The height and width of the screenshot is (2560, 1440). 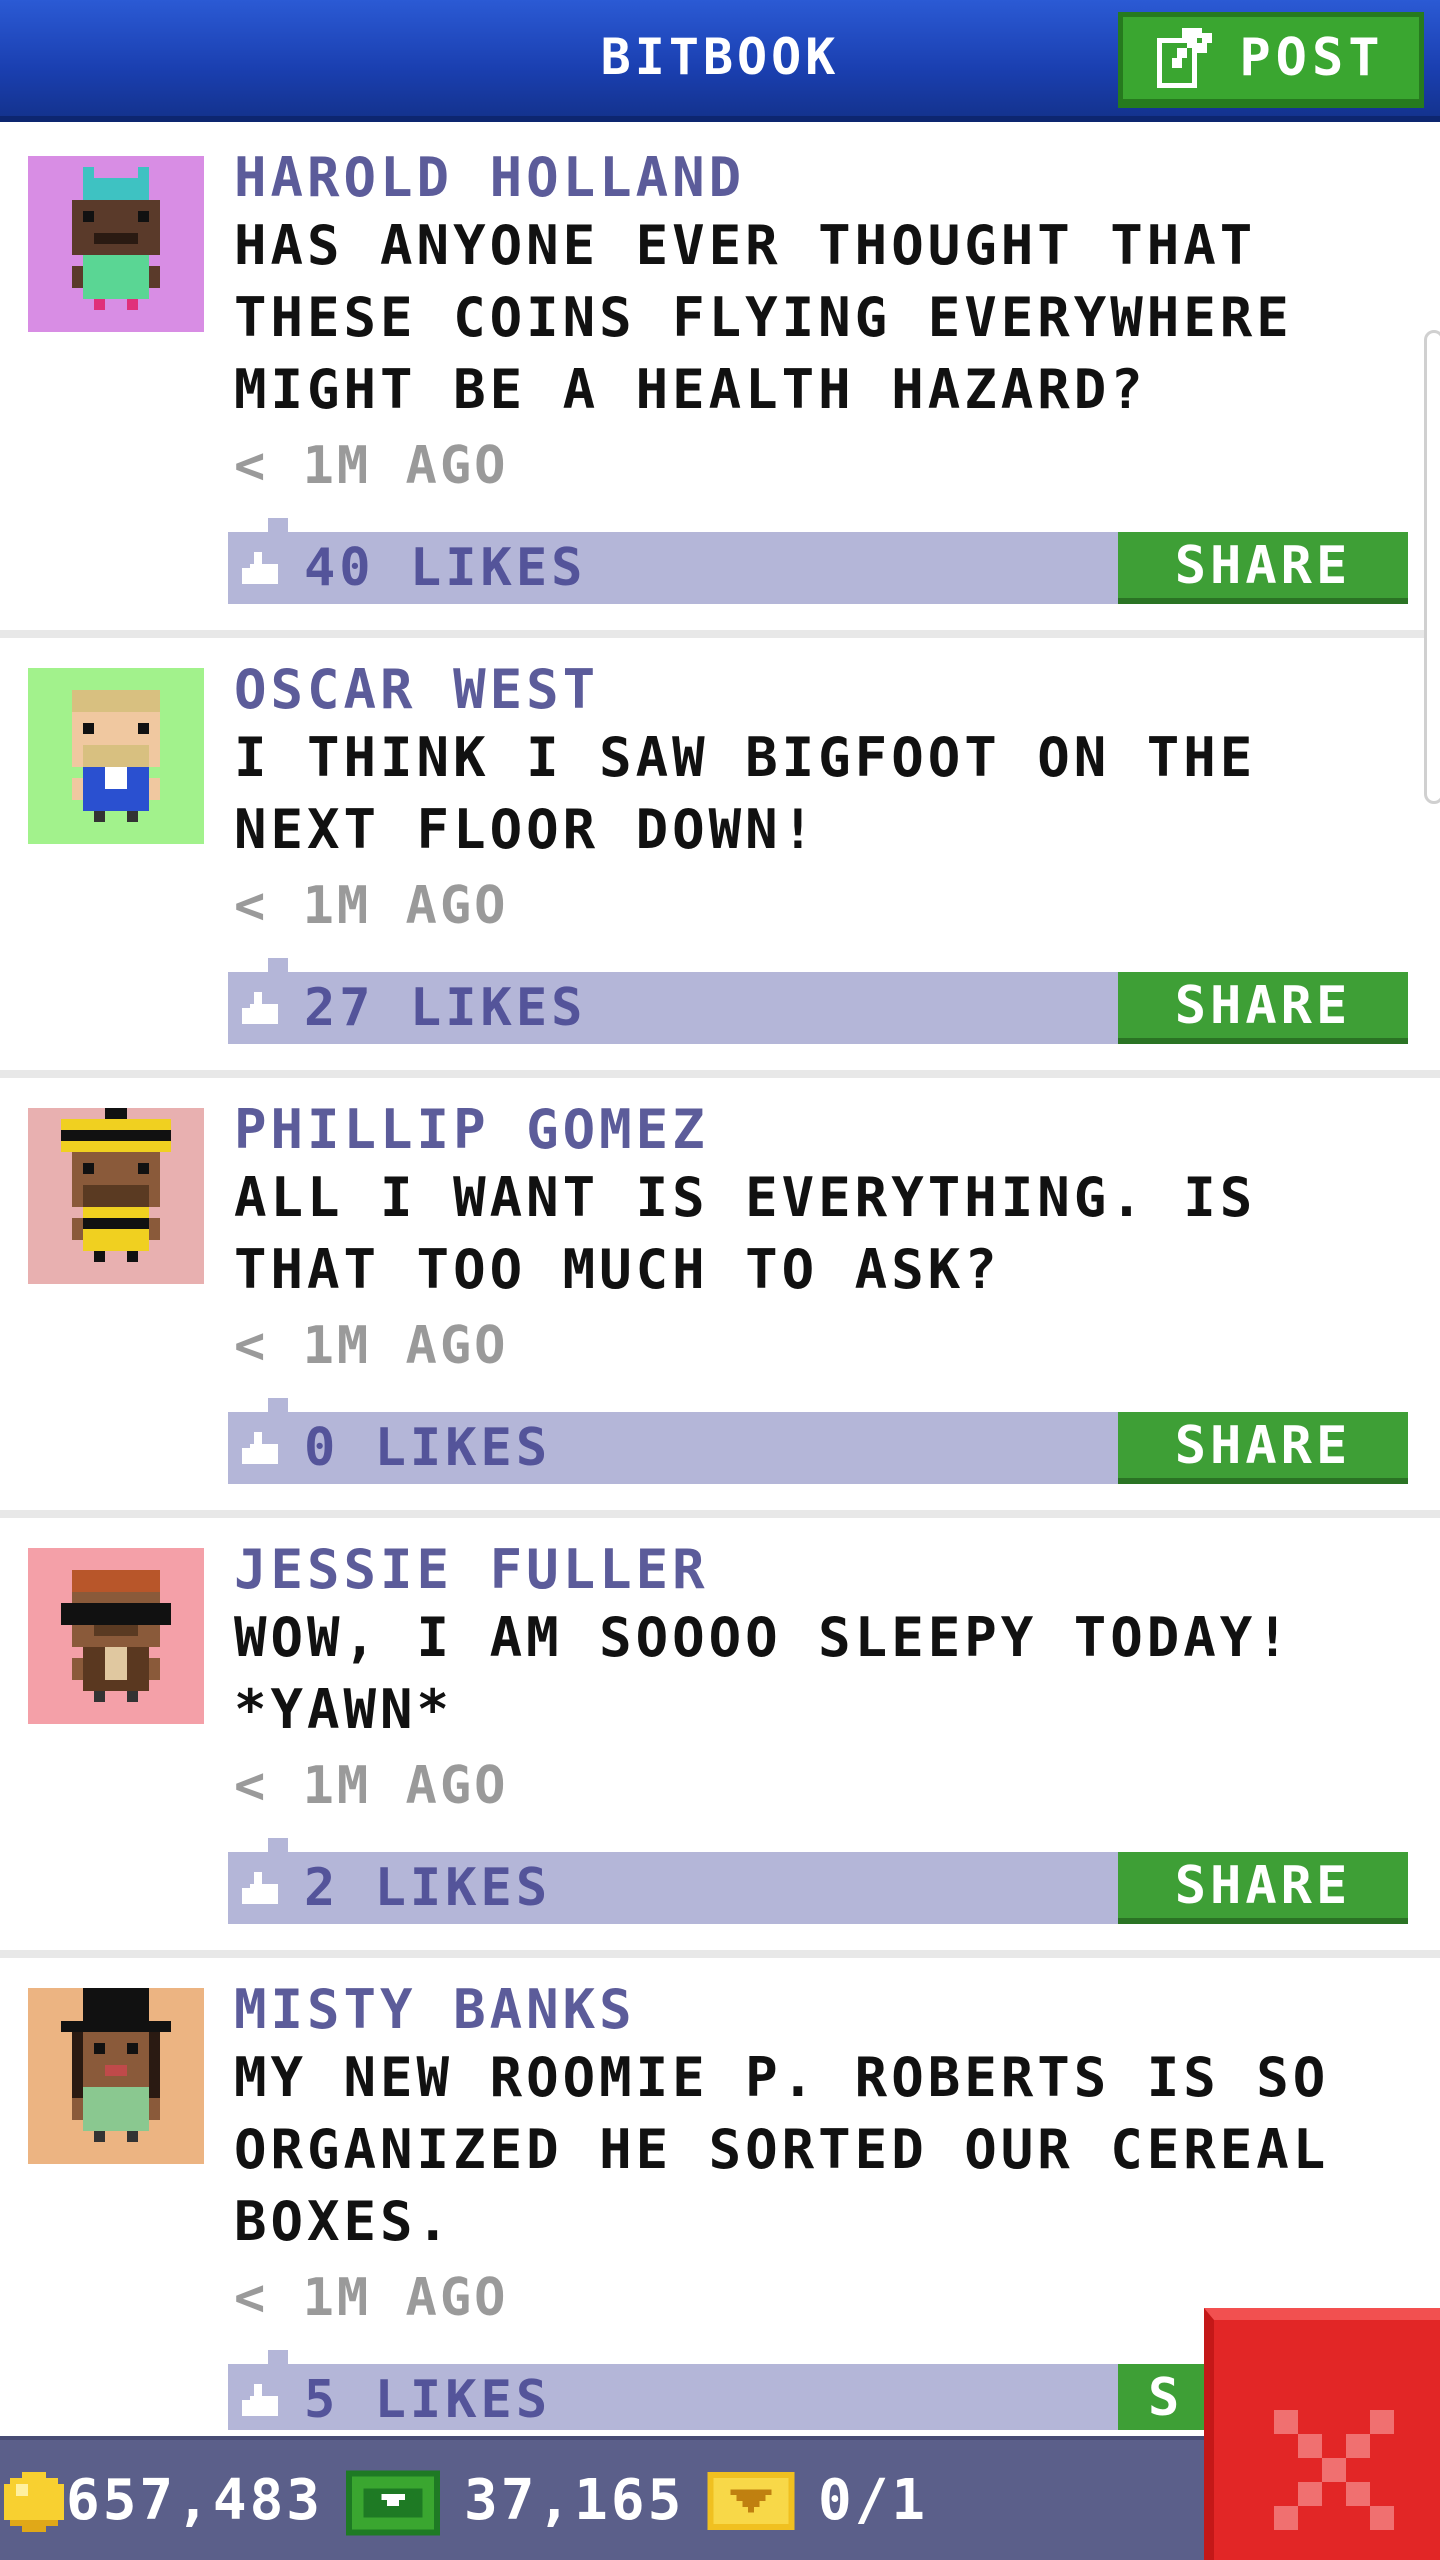 I want to click on likes-count: 0 LIKES, so click(x=428, y=1448).